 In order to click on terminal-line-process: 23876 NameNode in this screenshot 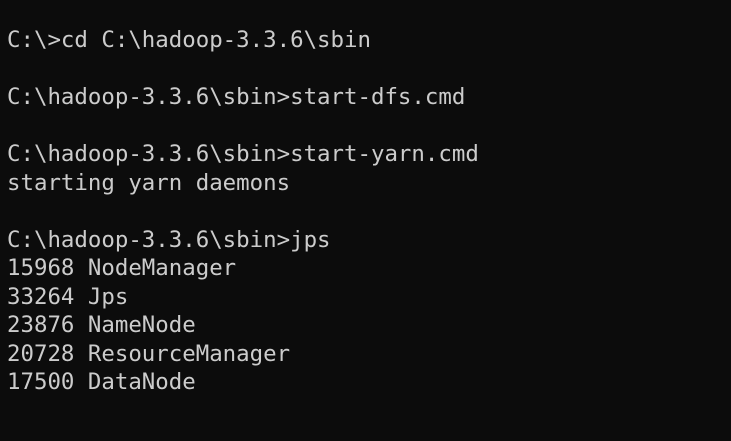, I will do `click(101, 325)`.